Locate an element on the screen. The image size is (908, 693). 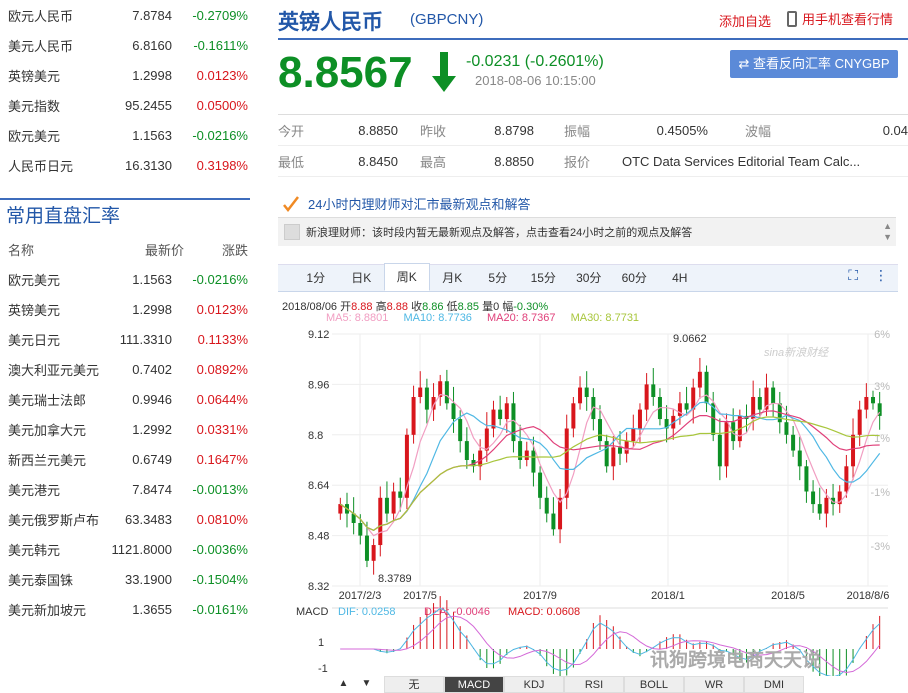
direct-rates-header: 名称 最新价 涨跌 is located at coordinates (125, 249).